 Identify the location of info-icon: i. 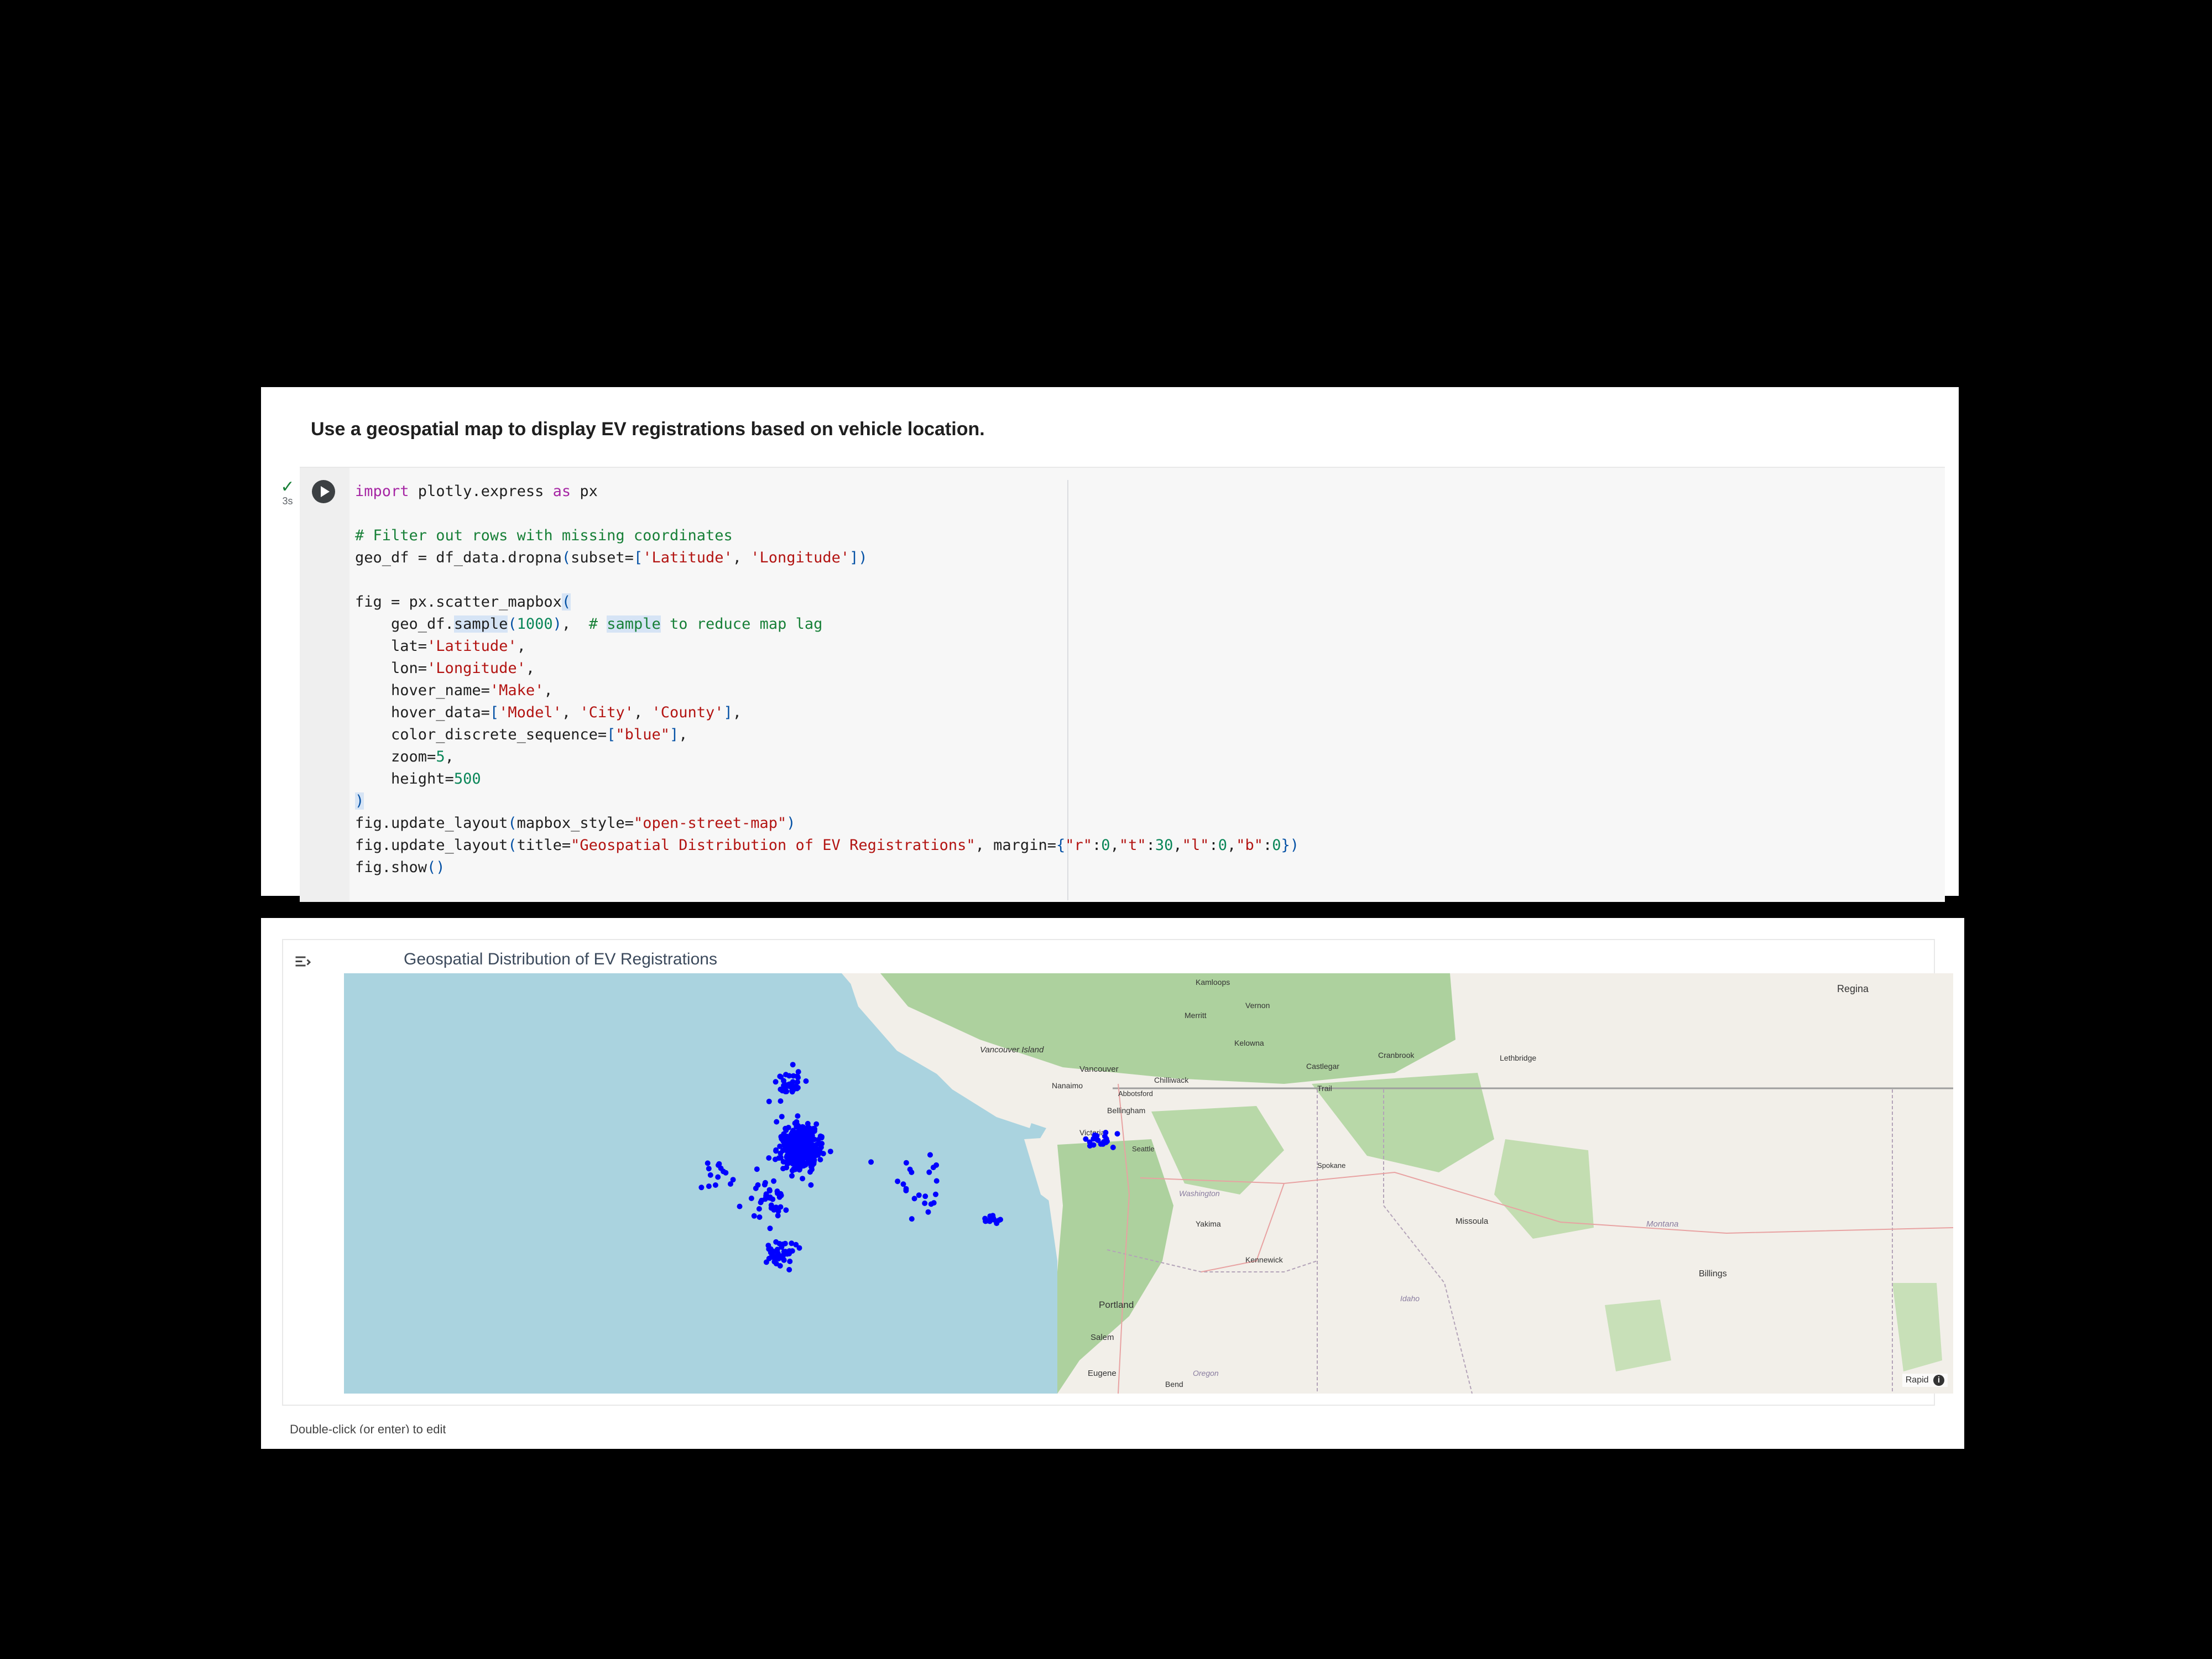
(1939, 1381).